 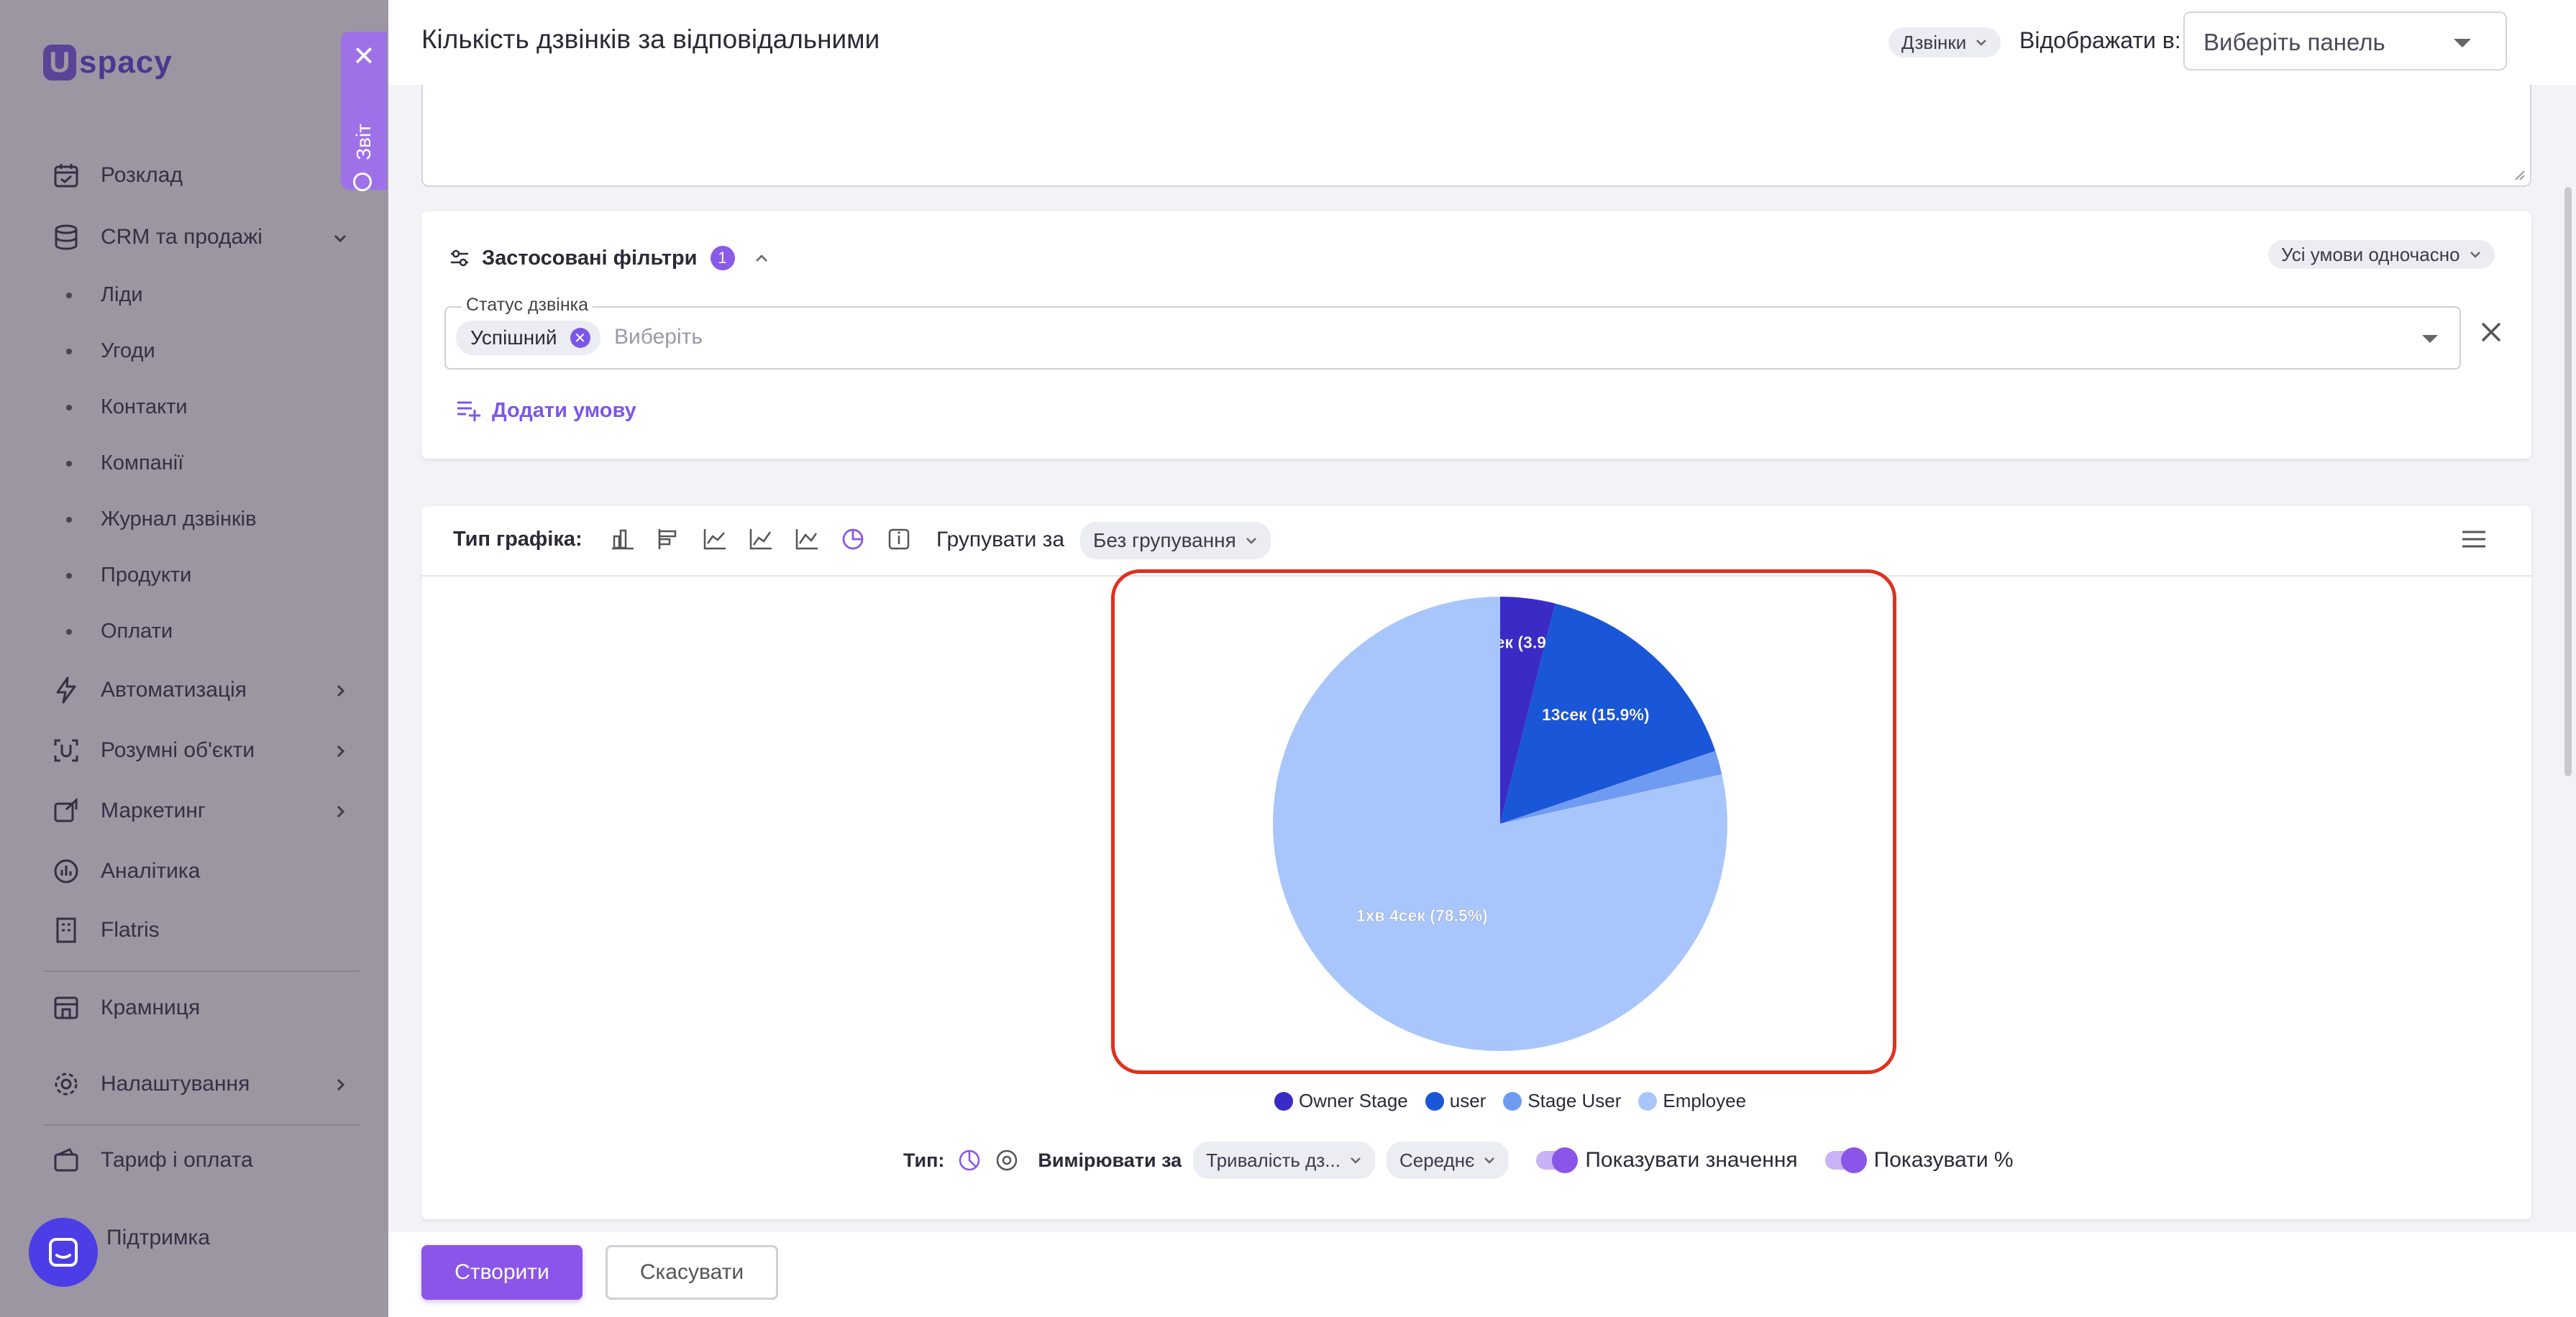 I want to click on report-tab-label: Звіт, so click(x=363, y=142).